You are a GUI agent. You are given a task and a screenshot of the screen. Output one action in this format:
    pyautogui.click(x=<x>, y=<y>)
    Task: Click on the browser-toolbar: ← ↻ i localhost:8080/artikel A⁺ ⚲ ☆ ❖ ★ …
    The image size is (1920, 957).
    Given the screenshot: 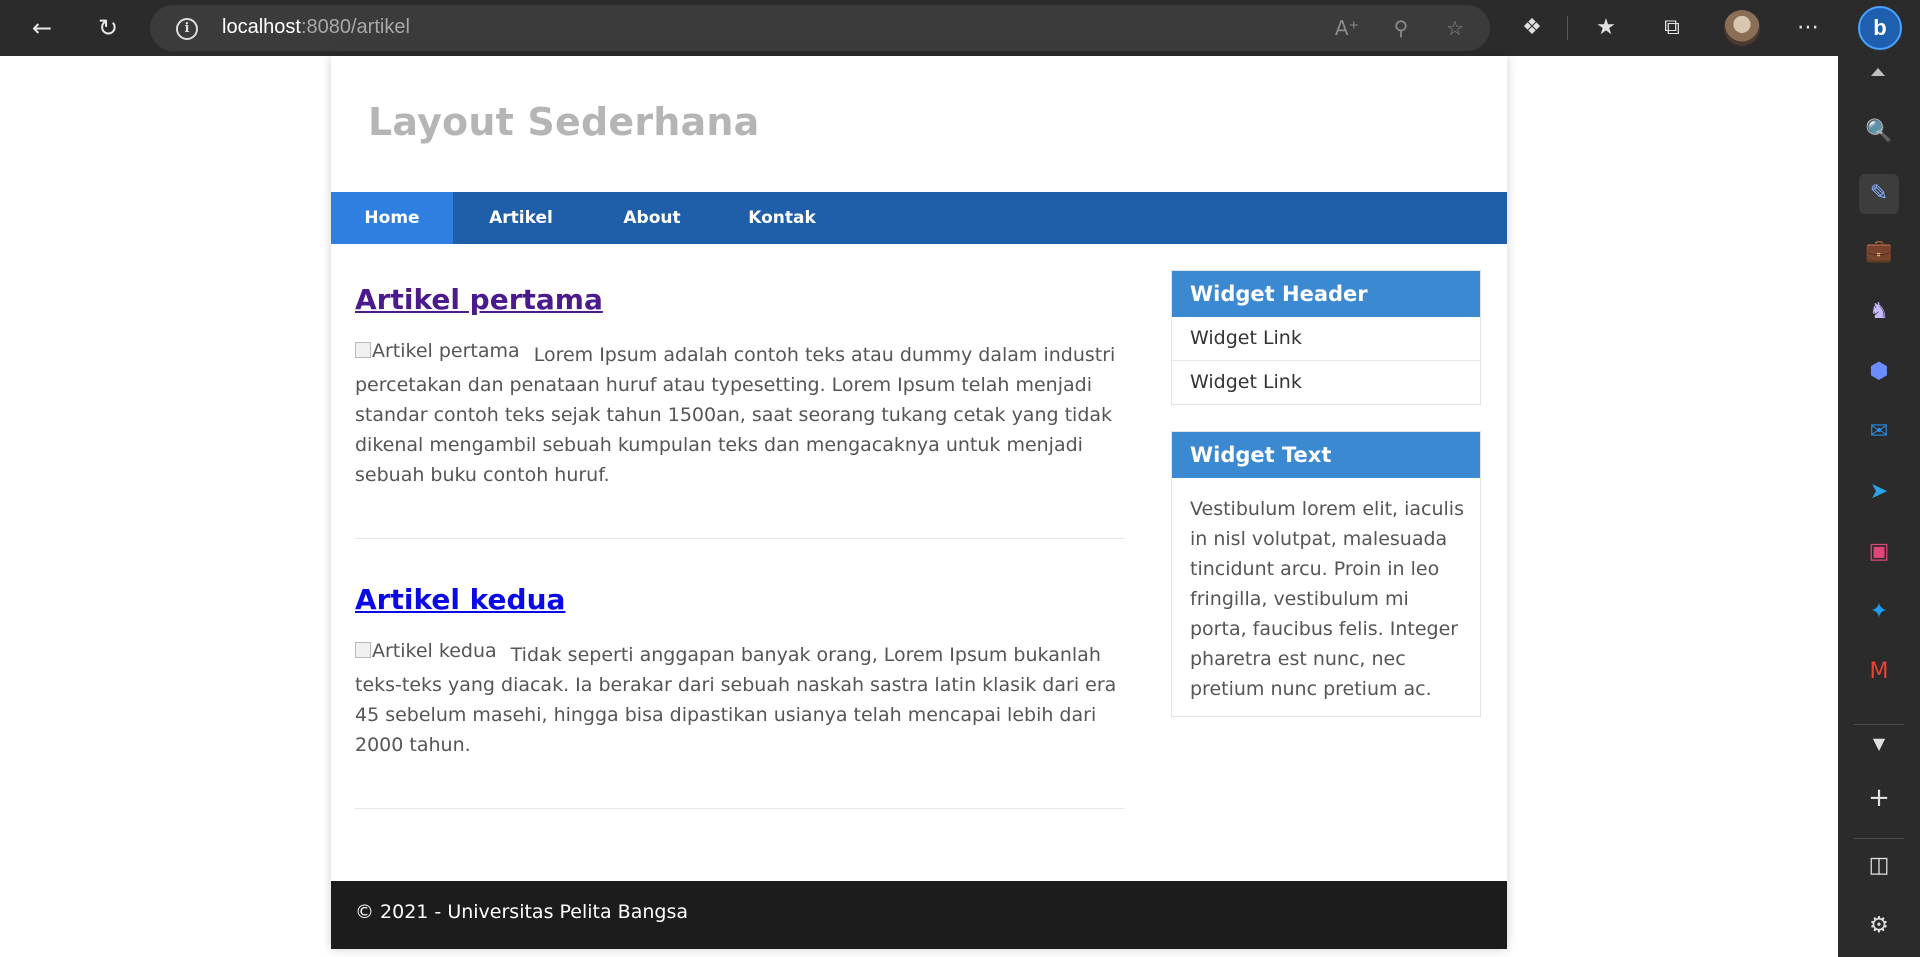 What is the action you would take?
    pyautogui.click(x=960, y=28)
    